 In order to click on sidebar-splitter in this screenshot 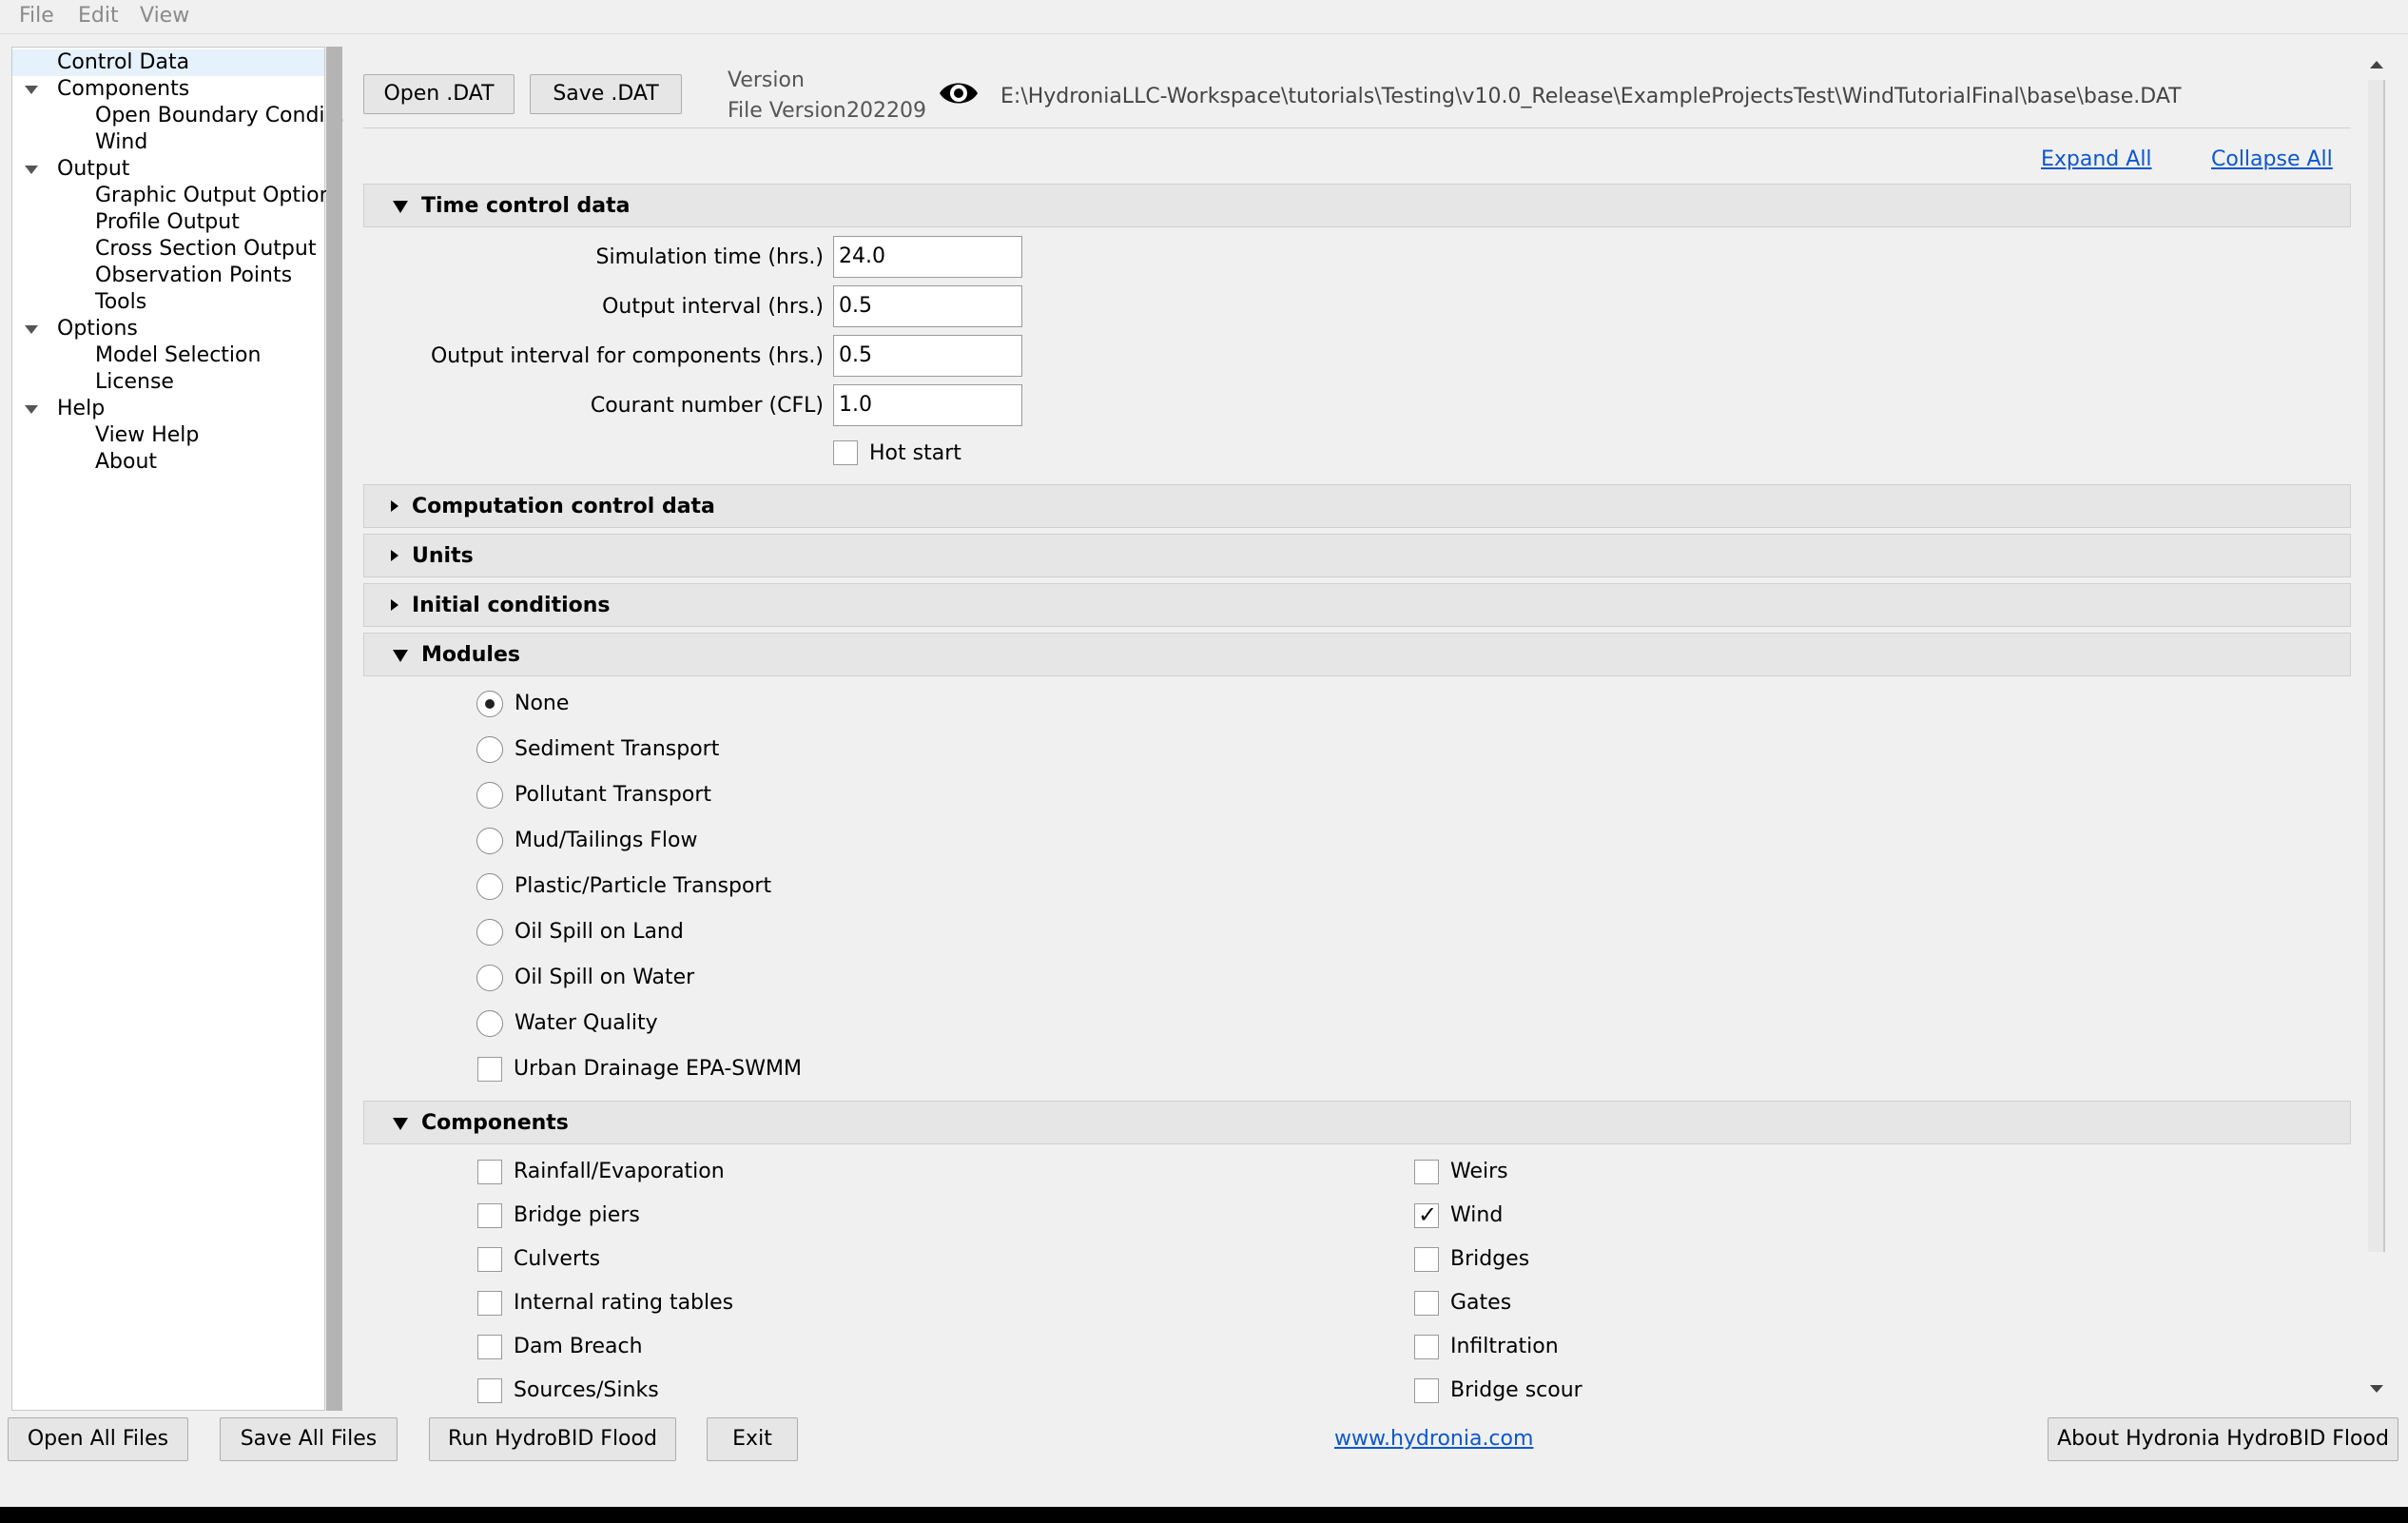, I will do `click(334, 729)`.